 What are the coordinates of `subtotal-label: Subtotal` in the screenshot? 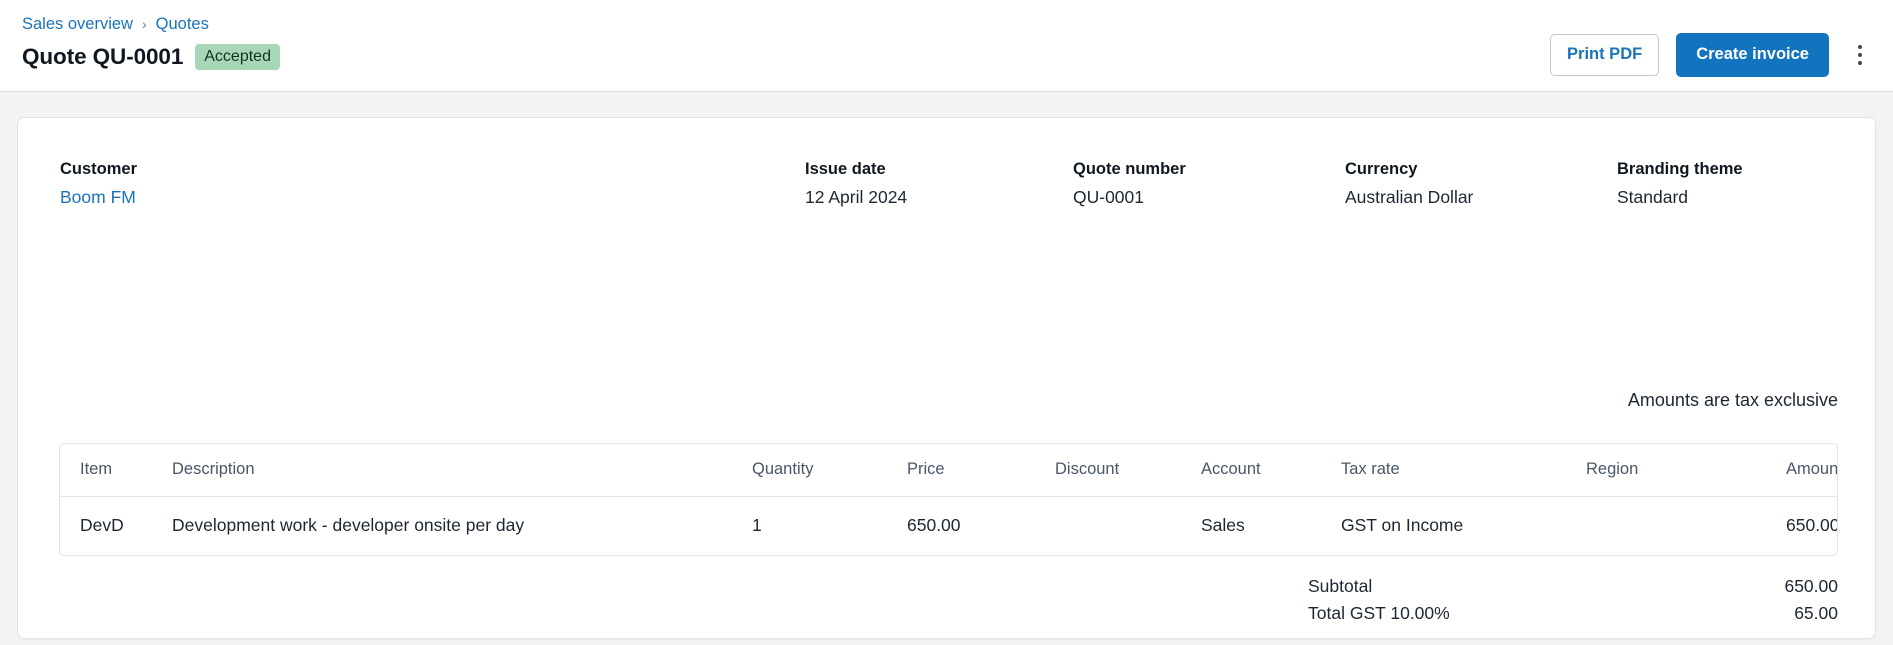 It's located at (1340, 586).